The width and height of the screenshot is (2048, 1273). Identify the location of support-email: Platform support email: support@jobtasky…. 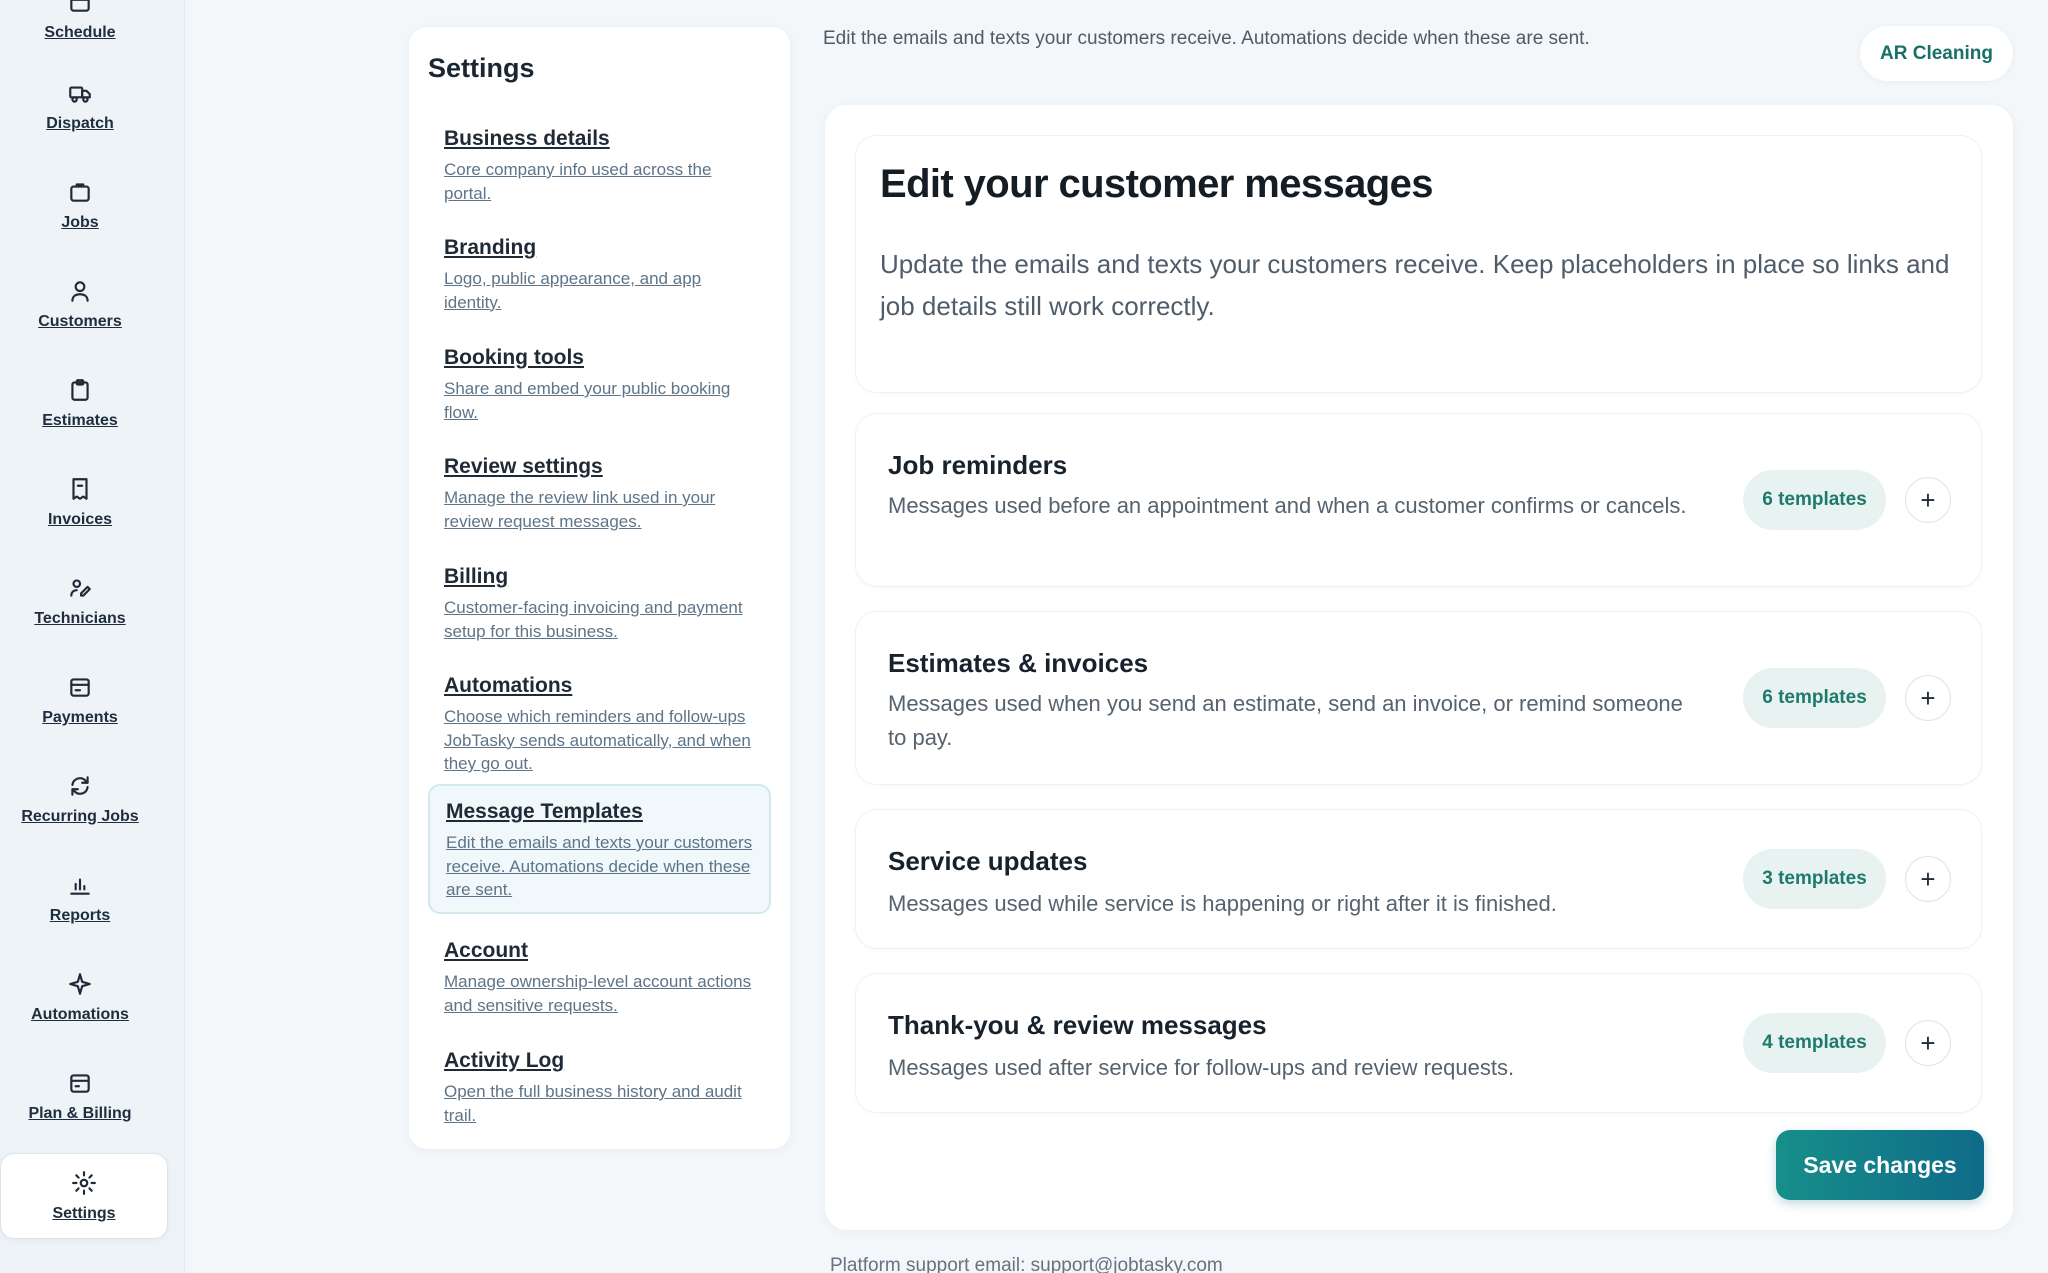
(1026, 1264).